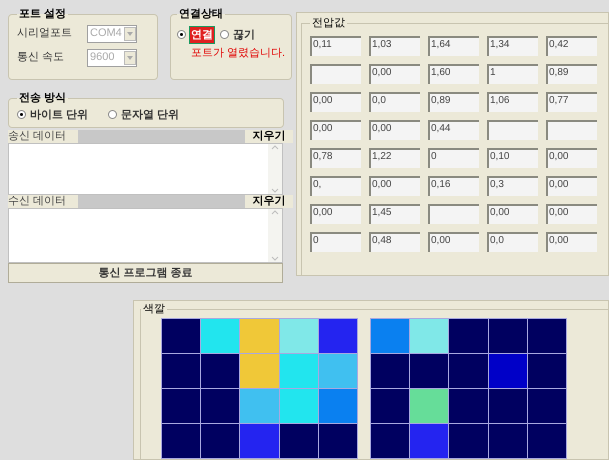  Describe the element at coordinates (238, 53) in the screenshot. I see `status-message: 포트가 열렸습니다.` at that location.